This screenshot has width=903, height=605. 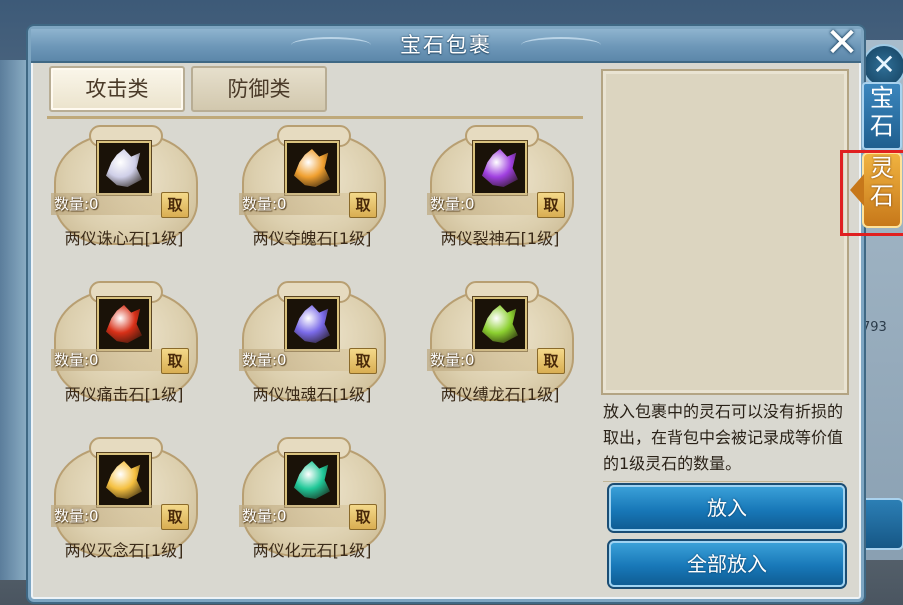 What do you see at coordinates (723, 481) in the screenshot?
I see `info-divider` at bounding box center [723, 481].